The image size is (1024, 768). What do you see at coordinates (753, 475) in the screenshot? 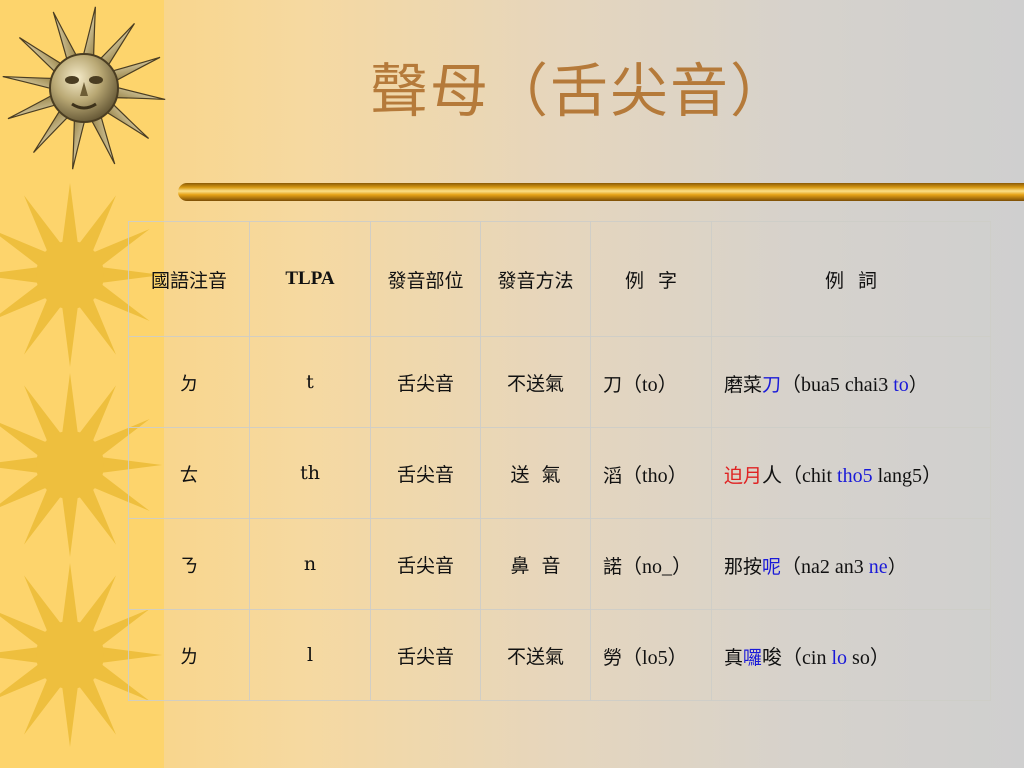
I see `example-word-segment: 月` at bounding box center [753, 475].